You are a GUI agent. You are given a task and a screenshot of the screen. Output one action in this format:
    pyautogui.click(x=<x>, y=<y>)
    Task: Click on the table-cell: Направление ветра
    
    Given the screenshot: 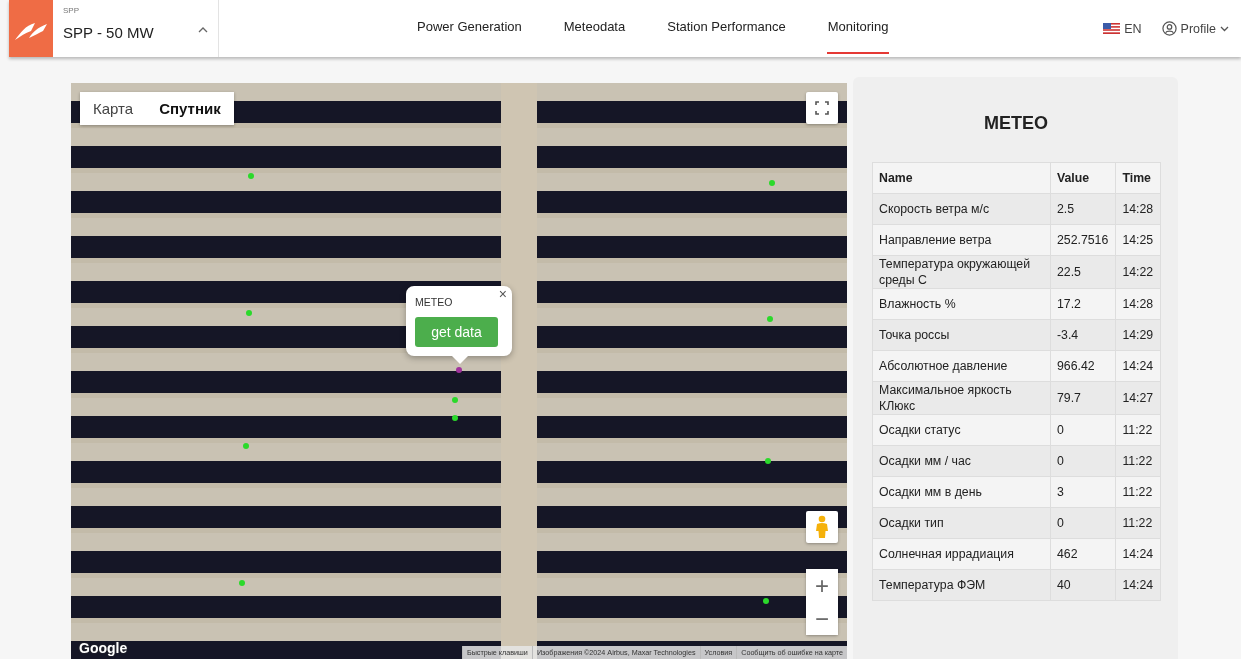 What is the action you would take?
    pyautogui.click(x=961, y=240)
    